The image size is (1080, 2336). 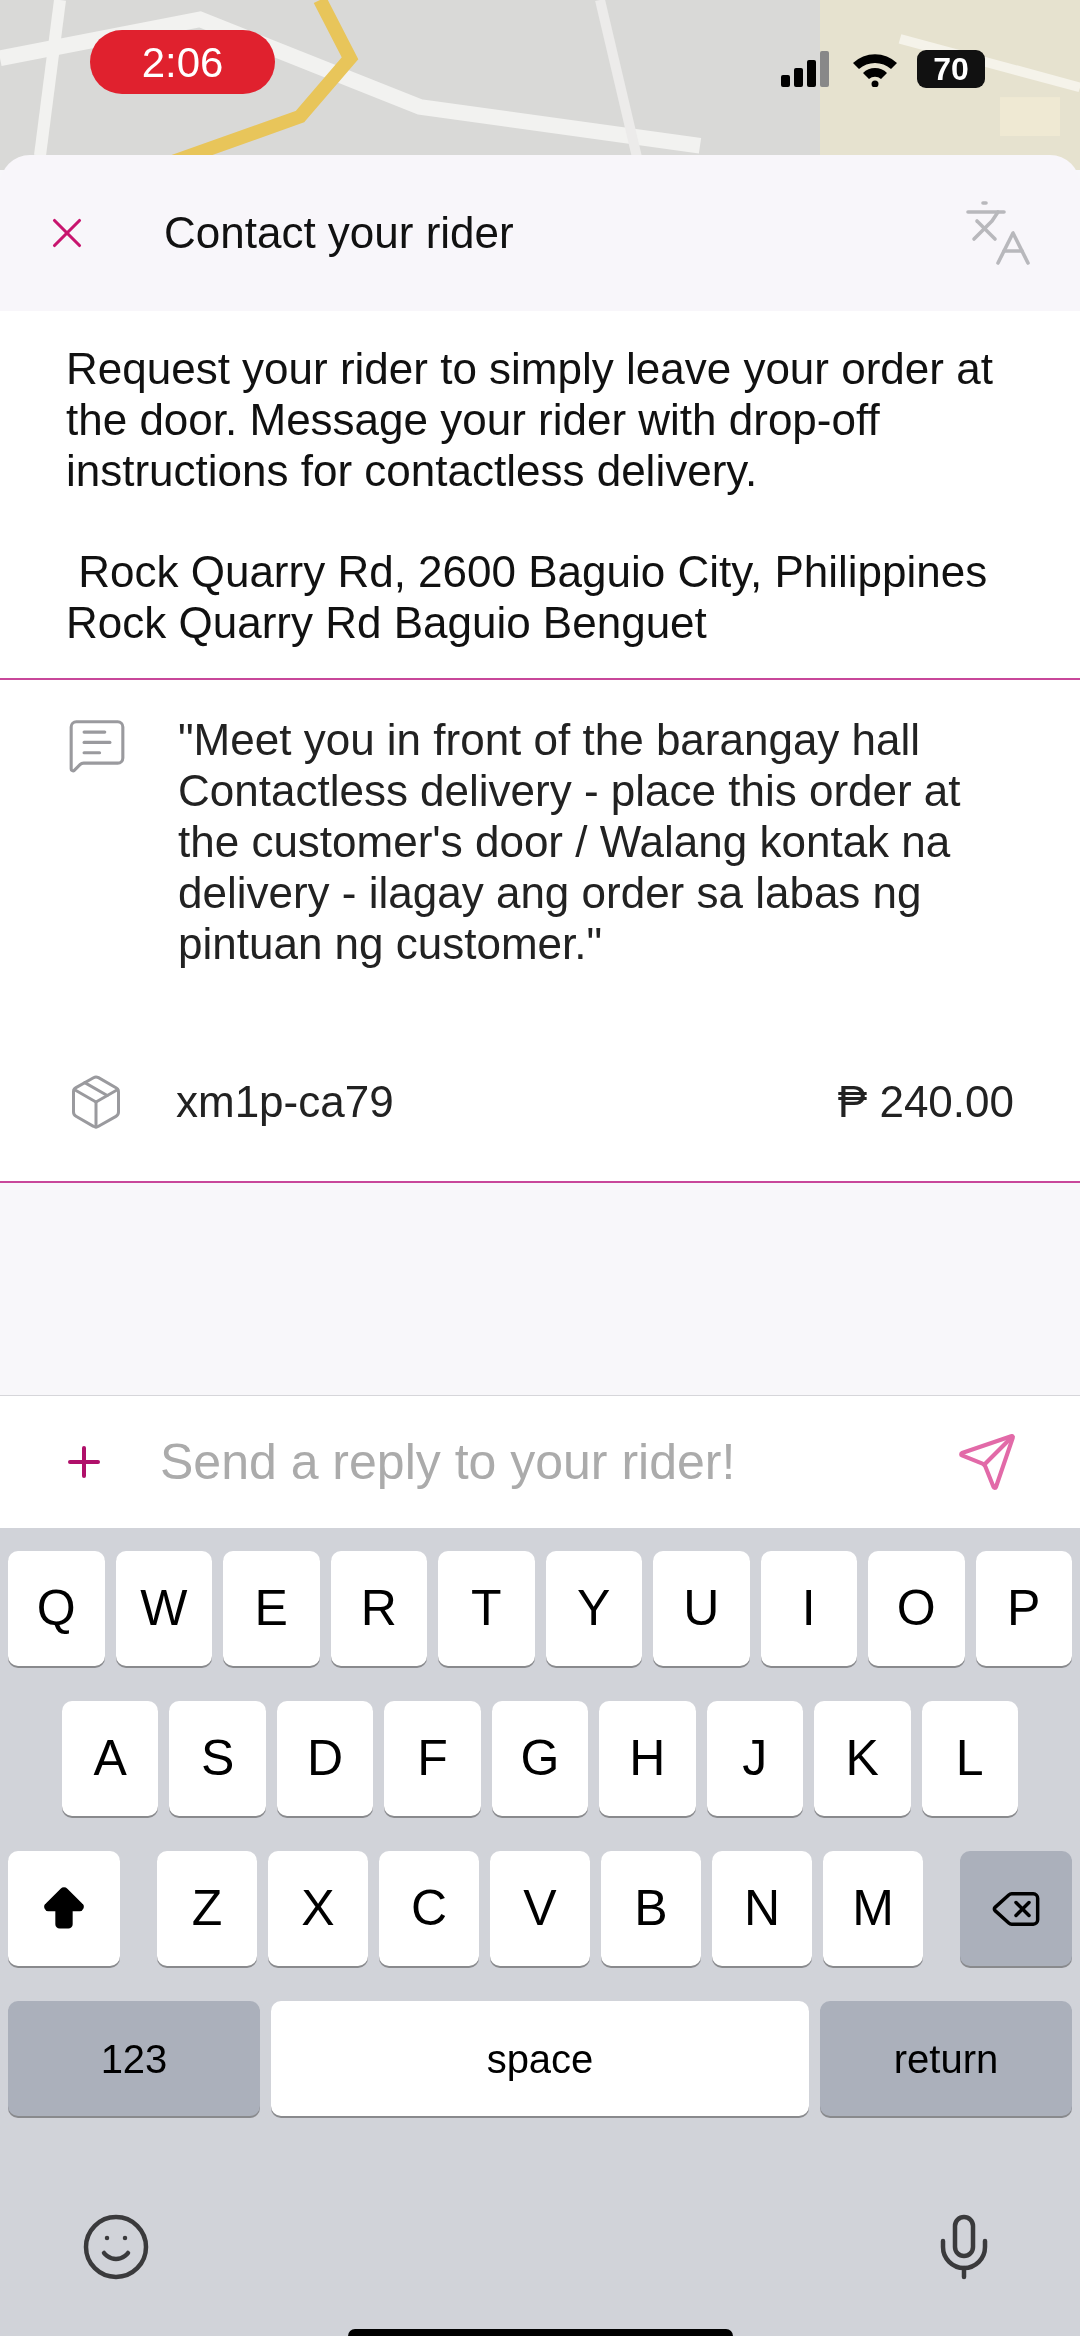 What do you see at coordinates (875, 69) in the screenshot?
I see `wifi-icon` at bounding box center [875, 69].